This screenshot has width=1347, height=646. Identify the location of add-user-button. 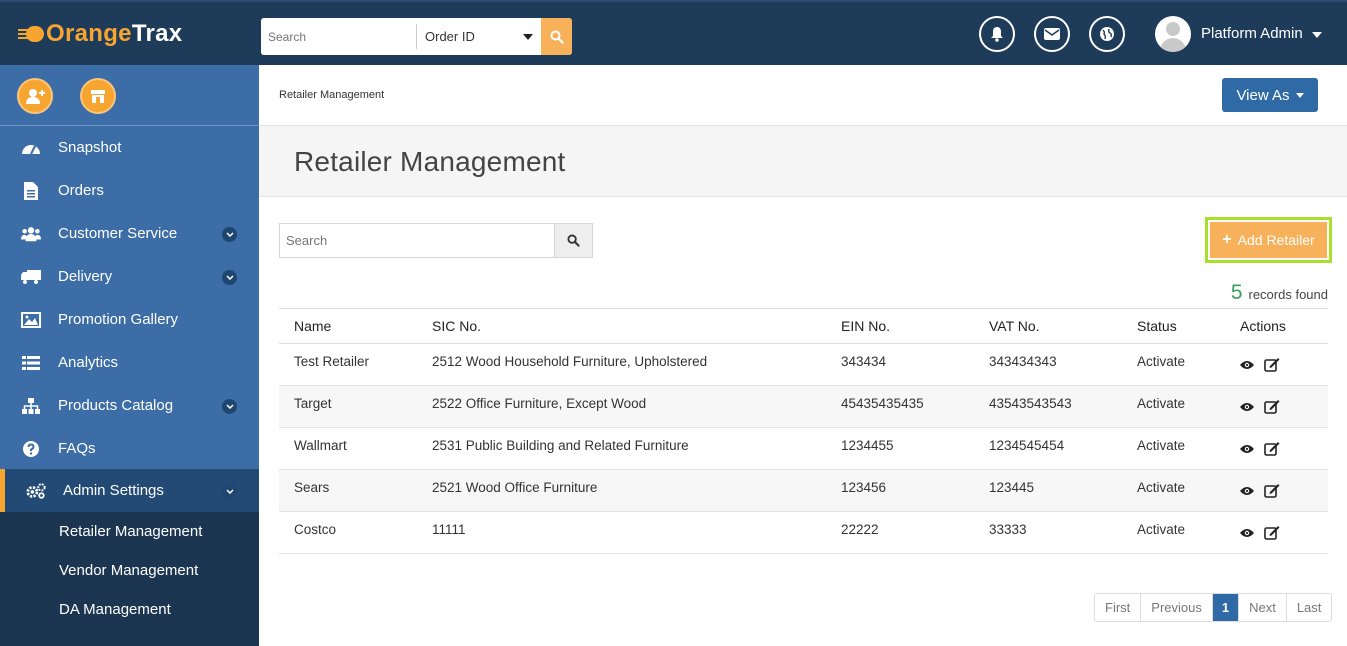
(35, 96).